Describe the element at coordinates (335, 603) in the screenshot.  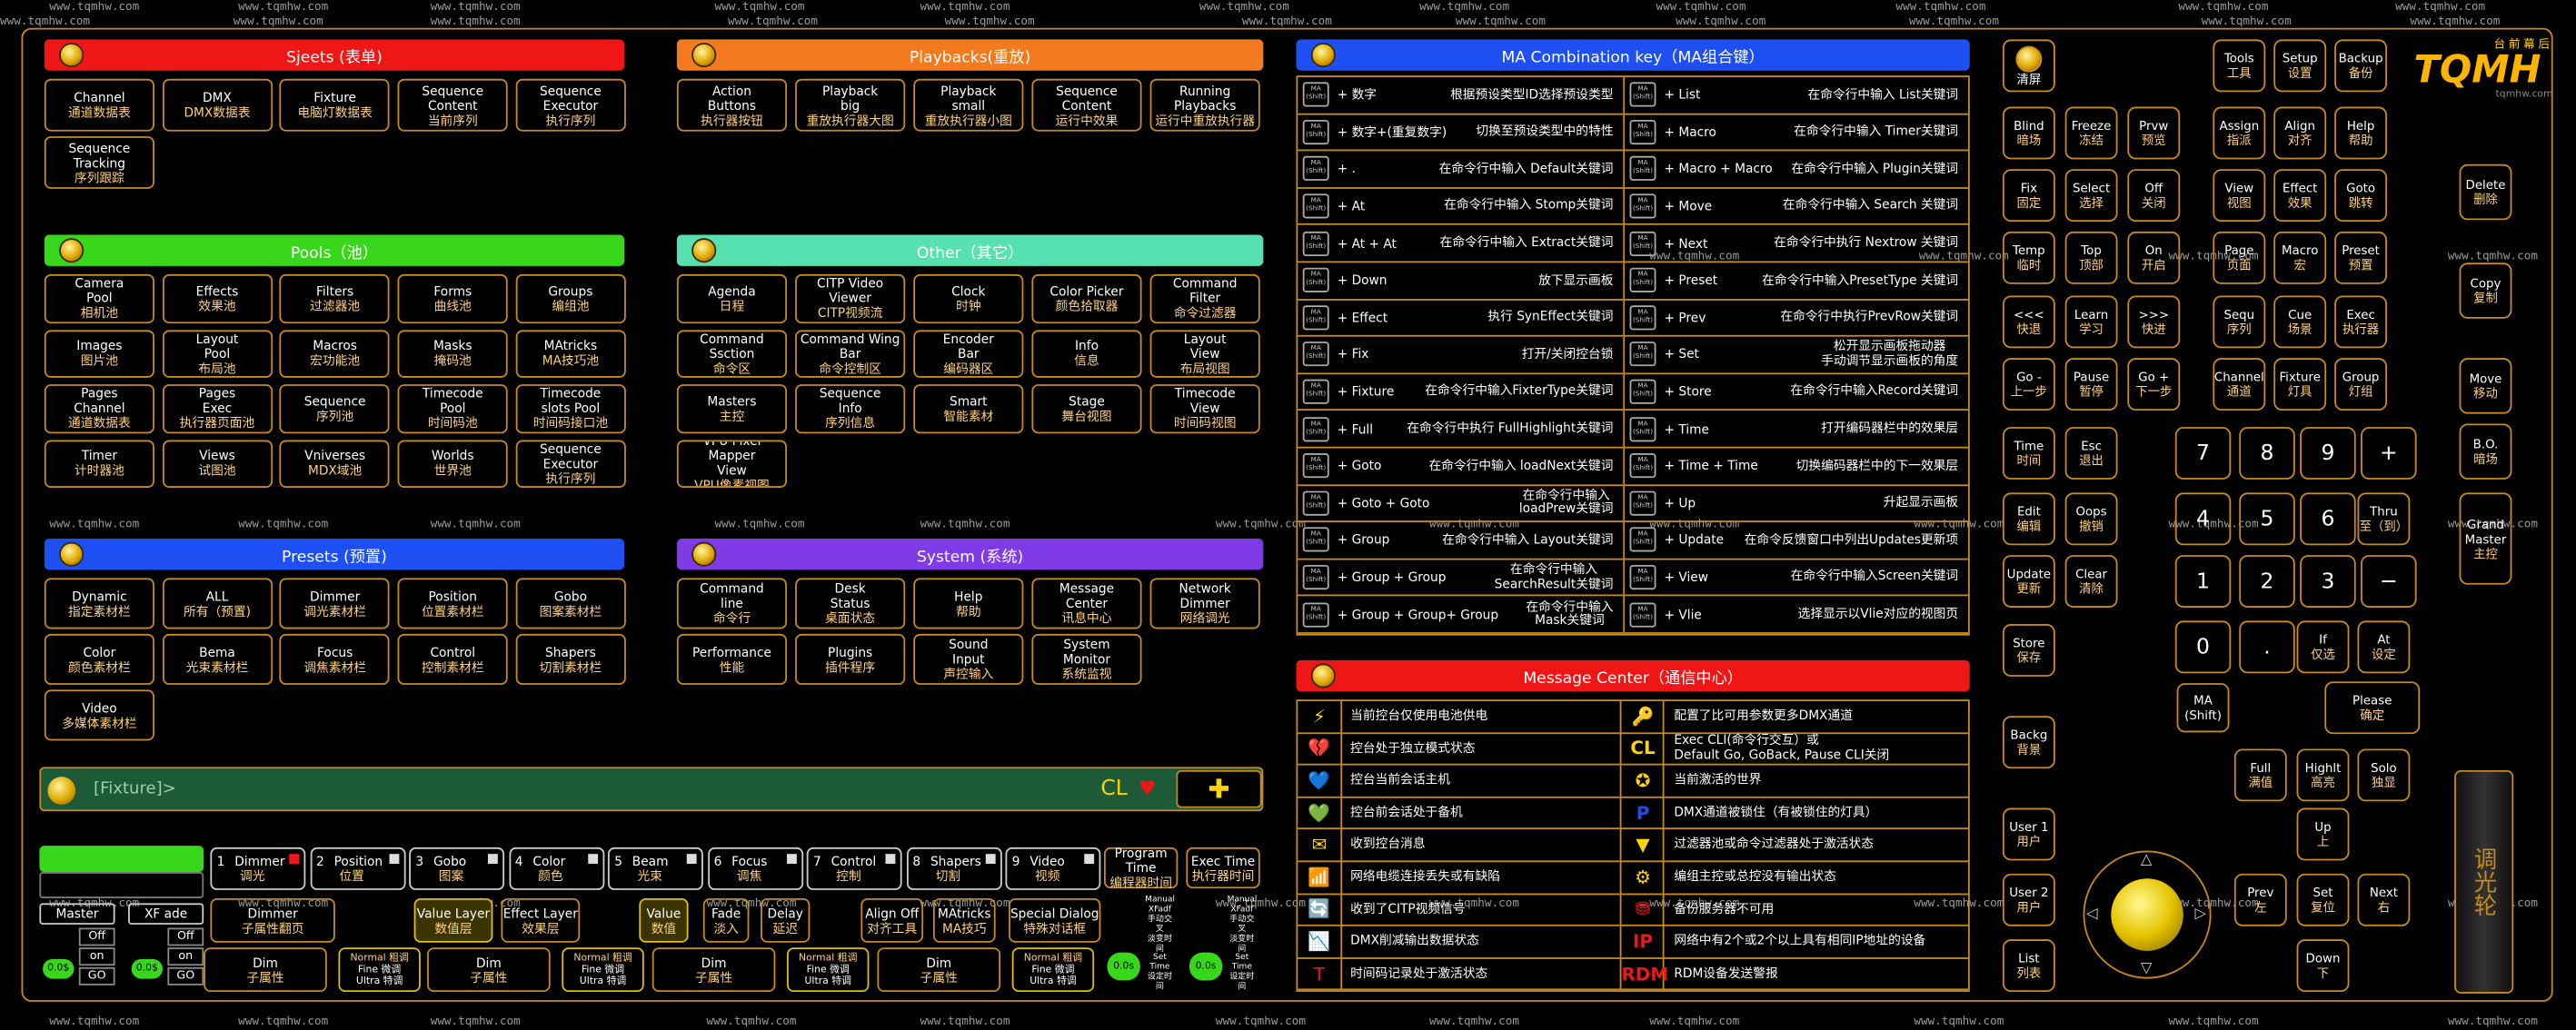
I see `presets-button: Dimmer 调光素材栏` at that location.